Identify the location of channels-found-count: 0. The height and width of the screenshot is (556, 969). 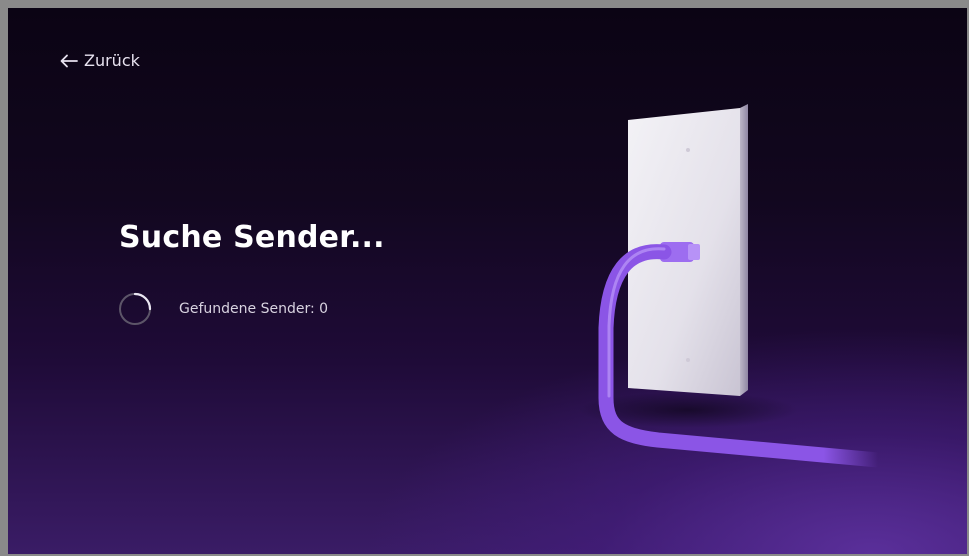
(324, 309).